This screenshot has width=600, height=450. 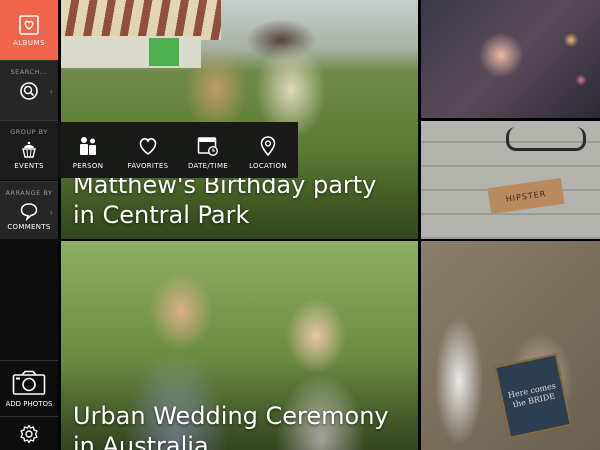 I want to click on albums-button: ALBUMS, so click(x=29, y=30).